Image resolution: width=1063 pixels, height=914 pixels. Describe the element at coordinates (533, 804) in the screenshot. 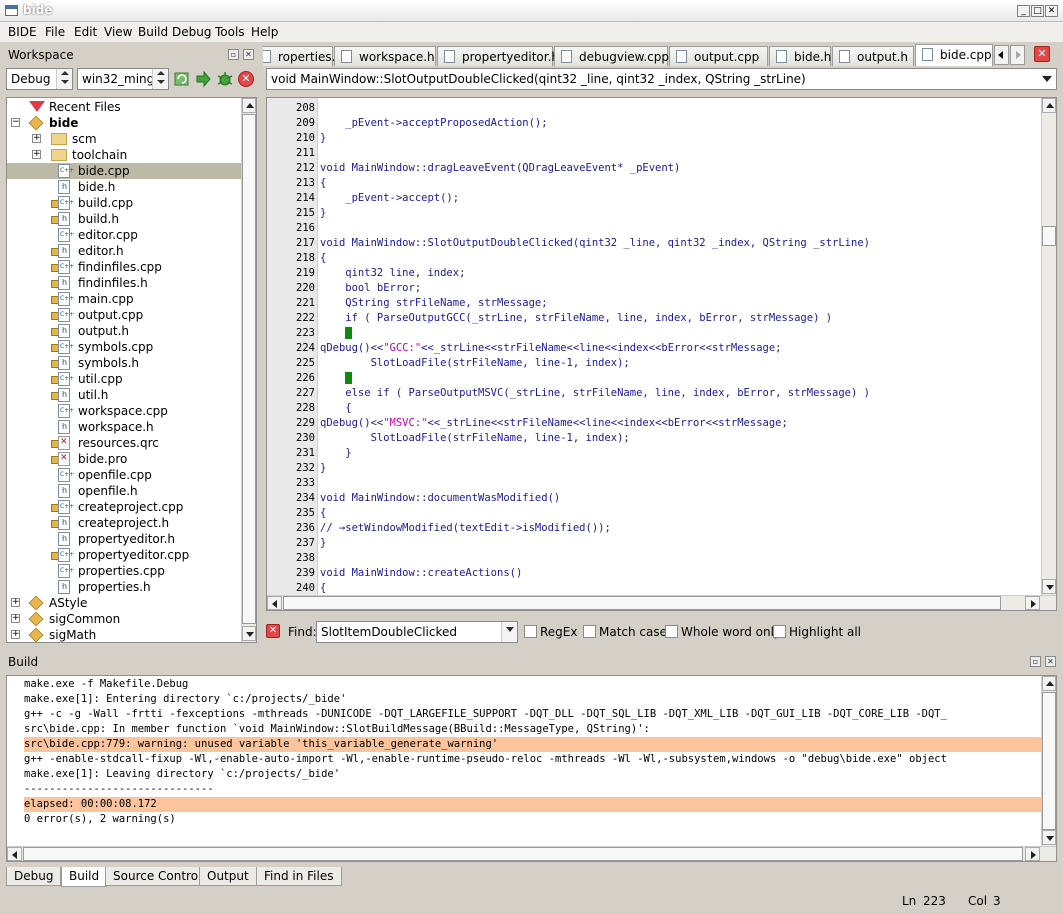

I see `build-line-highlighted: elapsed: 00:00:08.172` at that location.